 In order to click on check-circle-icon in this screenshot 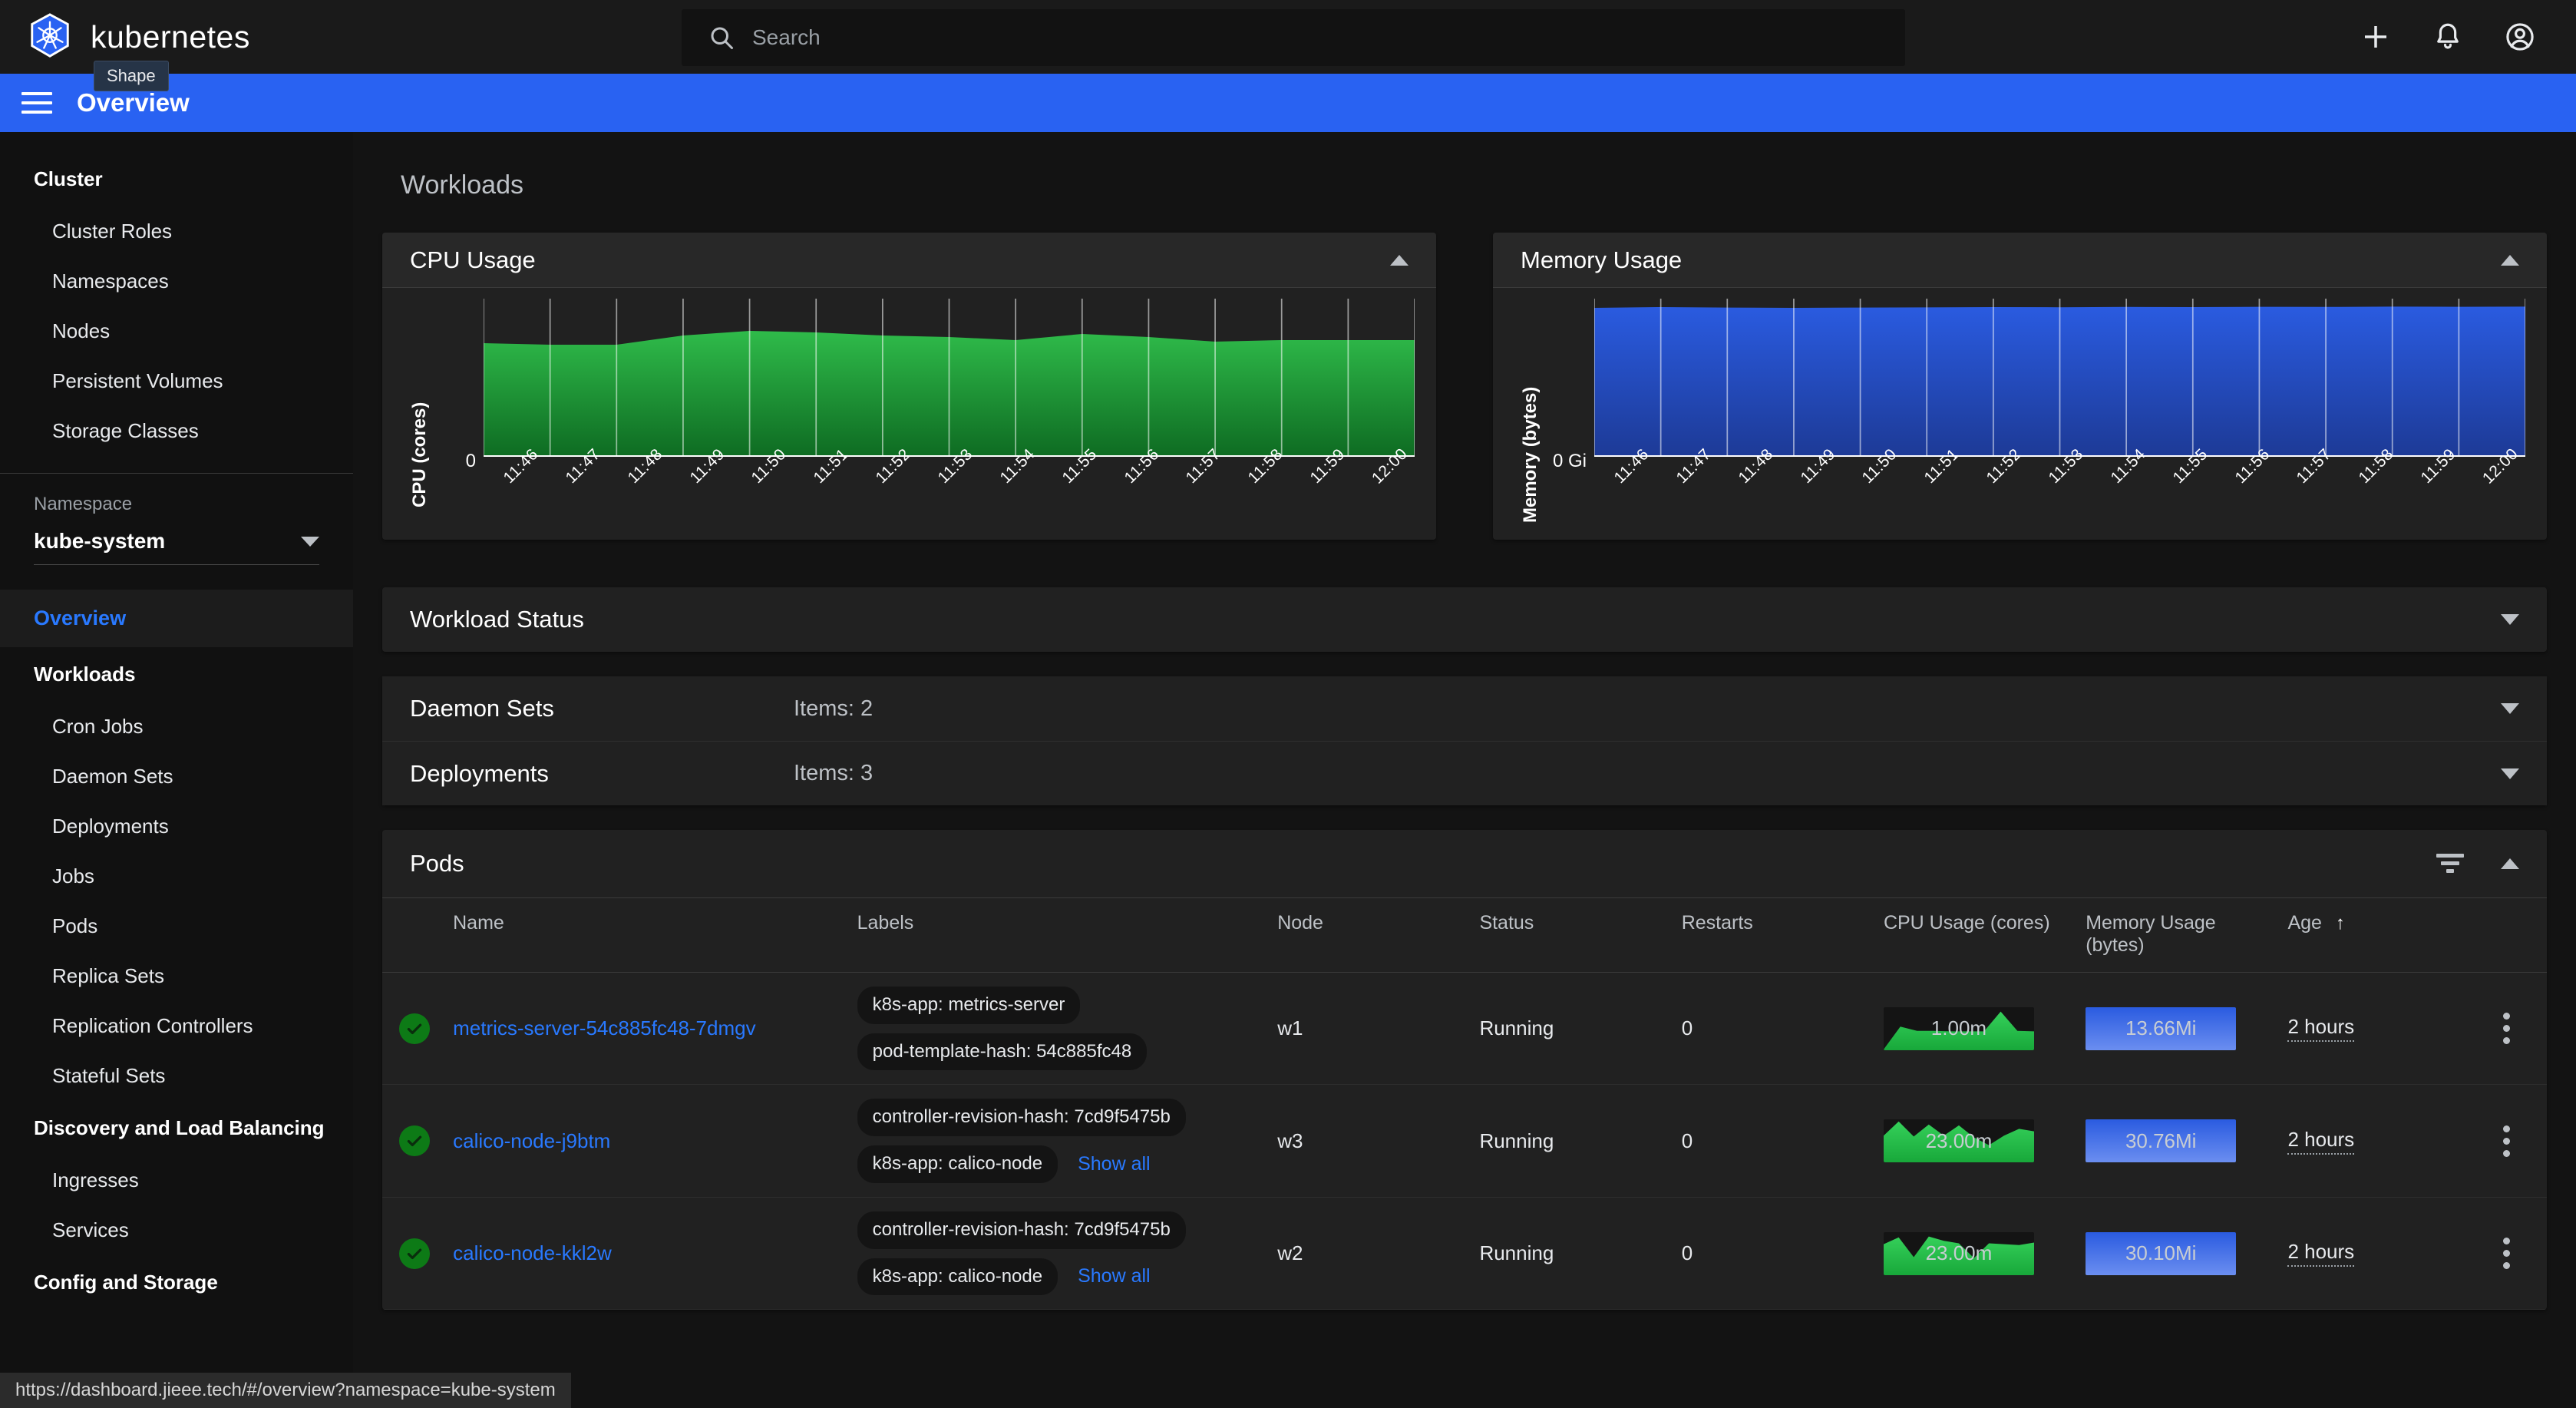, I will do `click(414, 1253)`.